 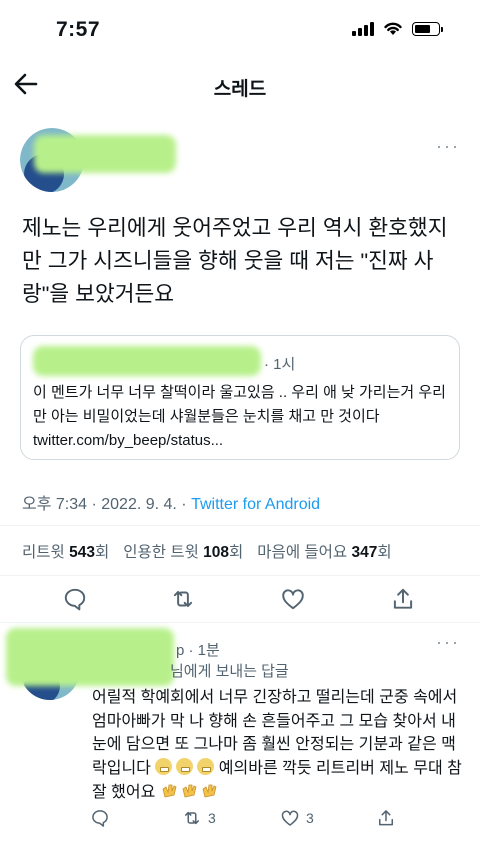 I want to click on reply-time: p · 1분, so click(x=198, y=650).